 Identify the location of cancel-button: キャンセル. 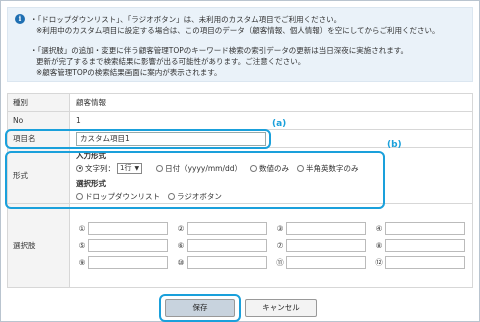
(281, 308).